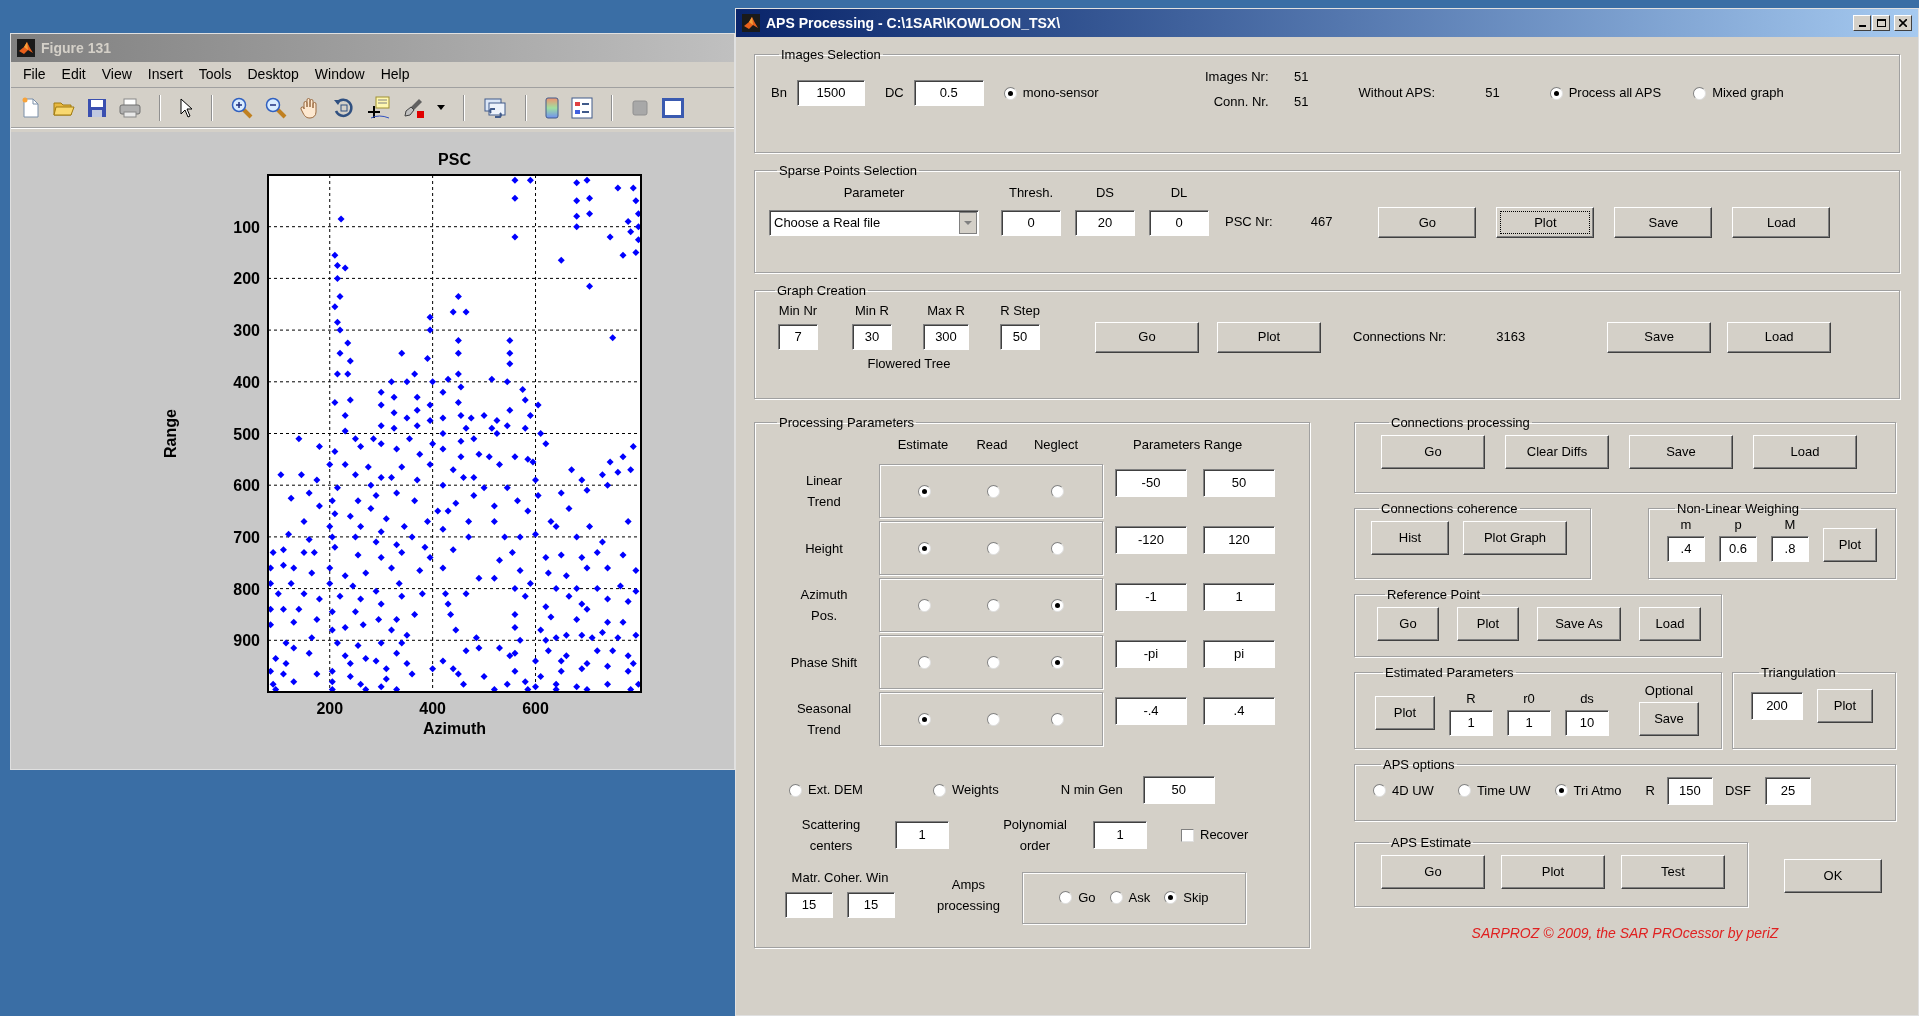  Describe the element at coordinates (1615, 93) in the screenshot. I see `radio-label: Process all APS` at that location.